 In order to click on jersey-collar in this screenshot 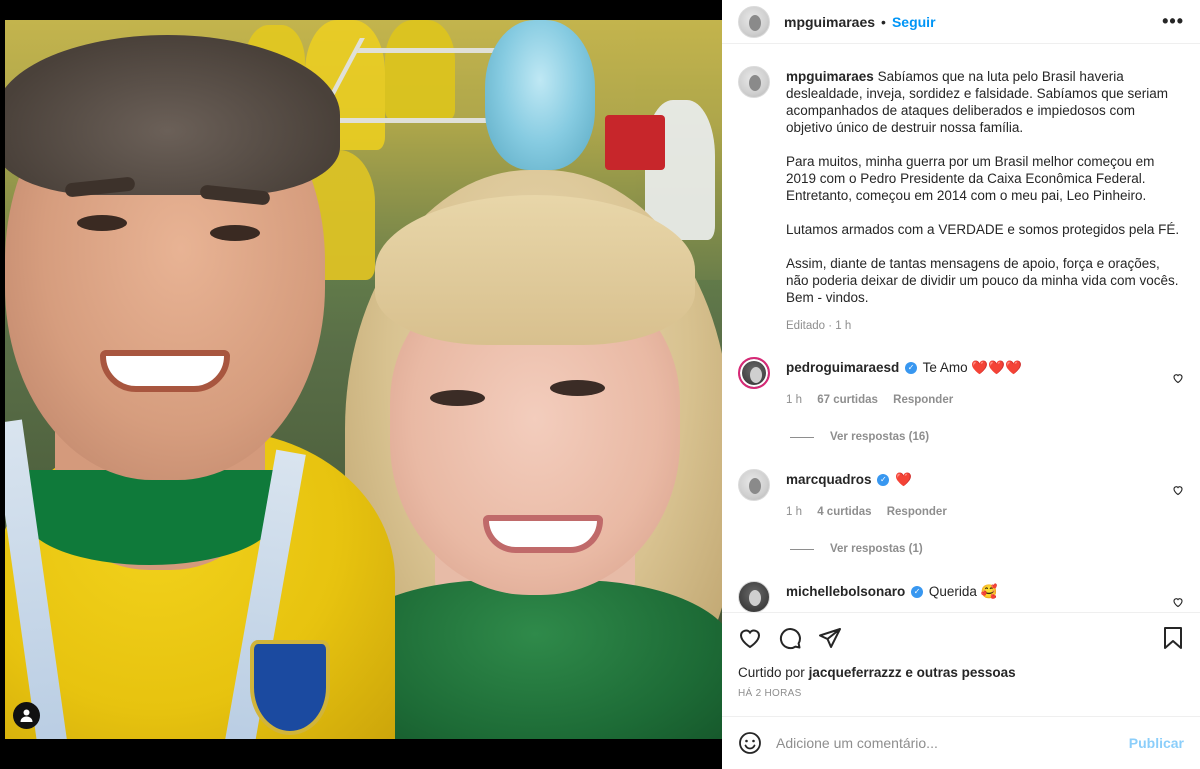, I will do `click(150, 517)`.